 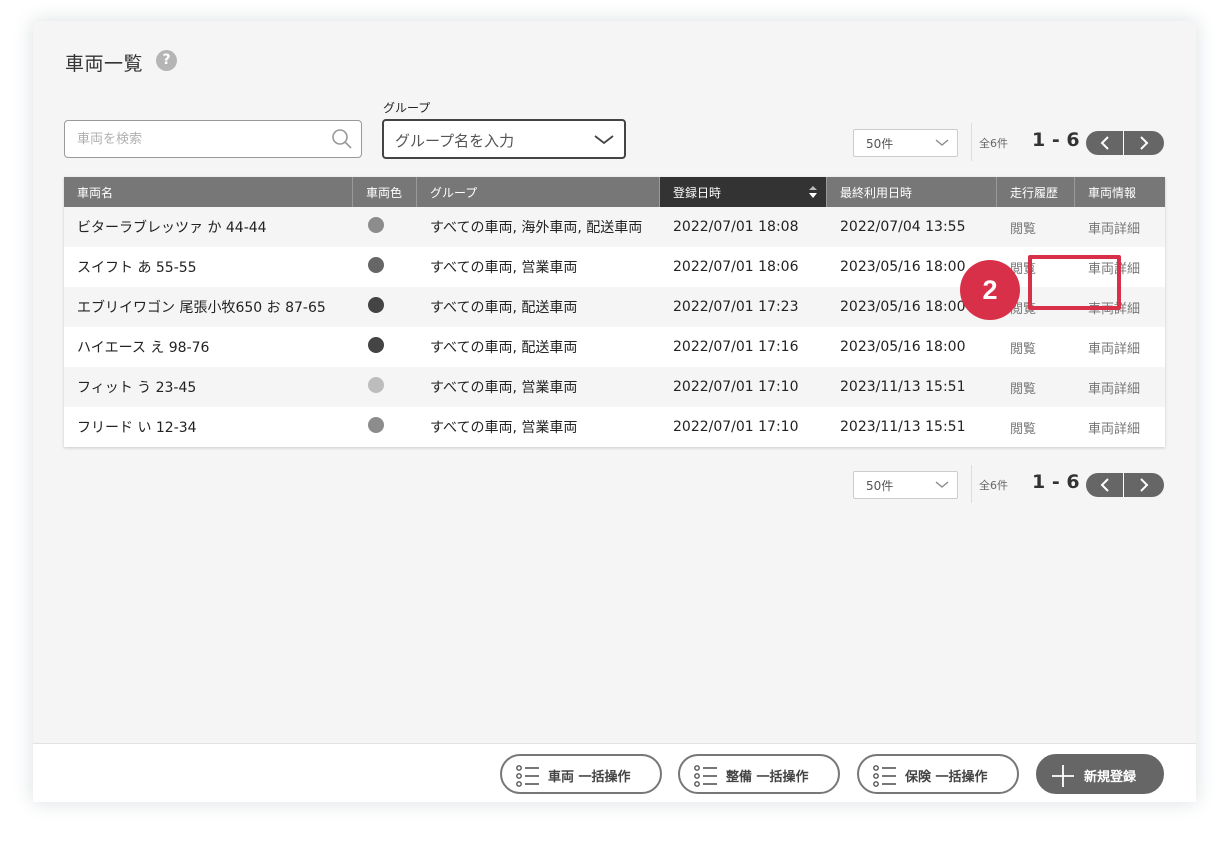 I want to click on vehicle-name: ビターラブレッツァ か 44-44, so click(x=172, y=228).